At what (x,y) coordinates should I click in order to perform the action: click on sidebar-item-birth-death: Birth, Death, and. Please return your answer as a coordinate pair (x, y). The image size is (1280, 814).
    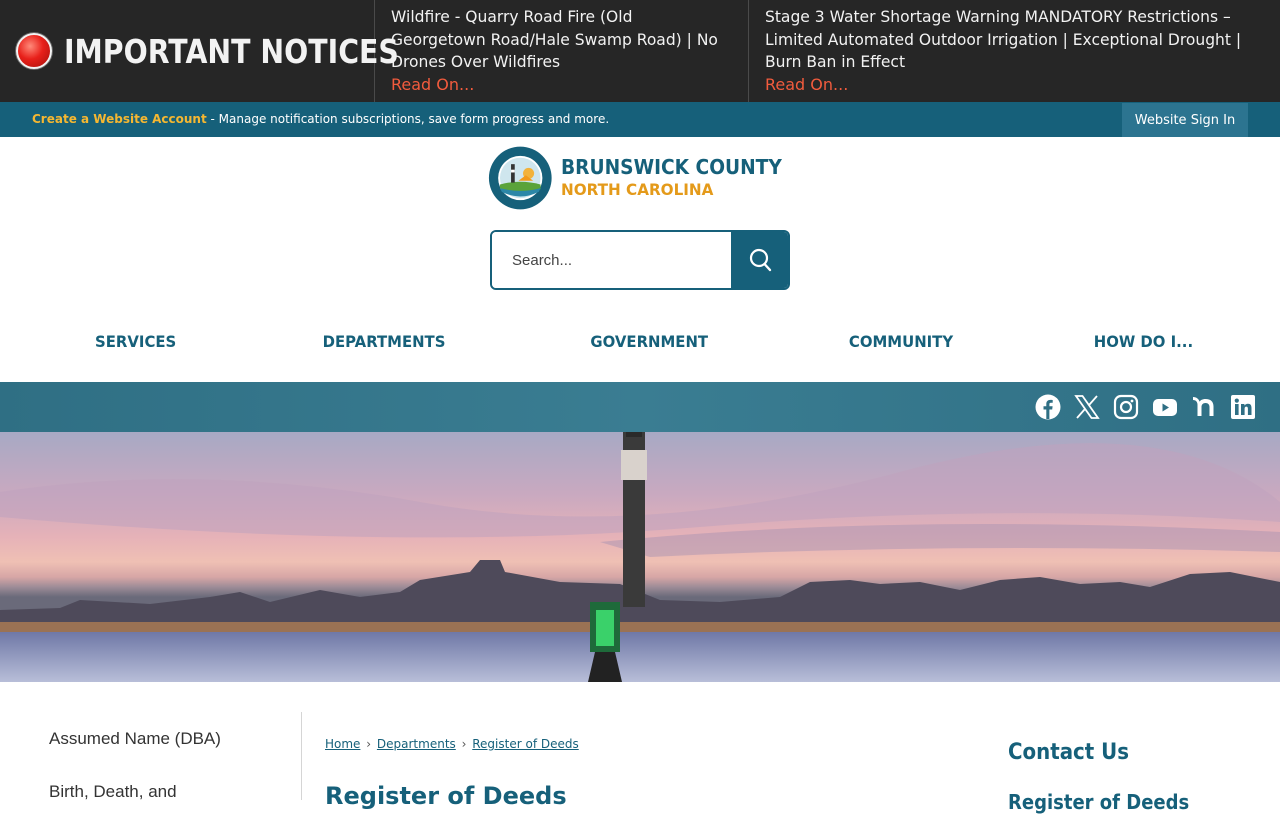
    Looking at the image, I should click on (113, 792).